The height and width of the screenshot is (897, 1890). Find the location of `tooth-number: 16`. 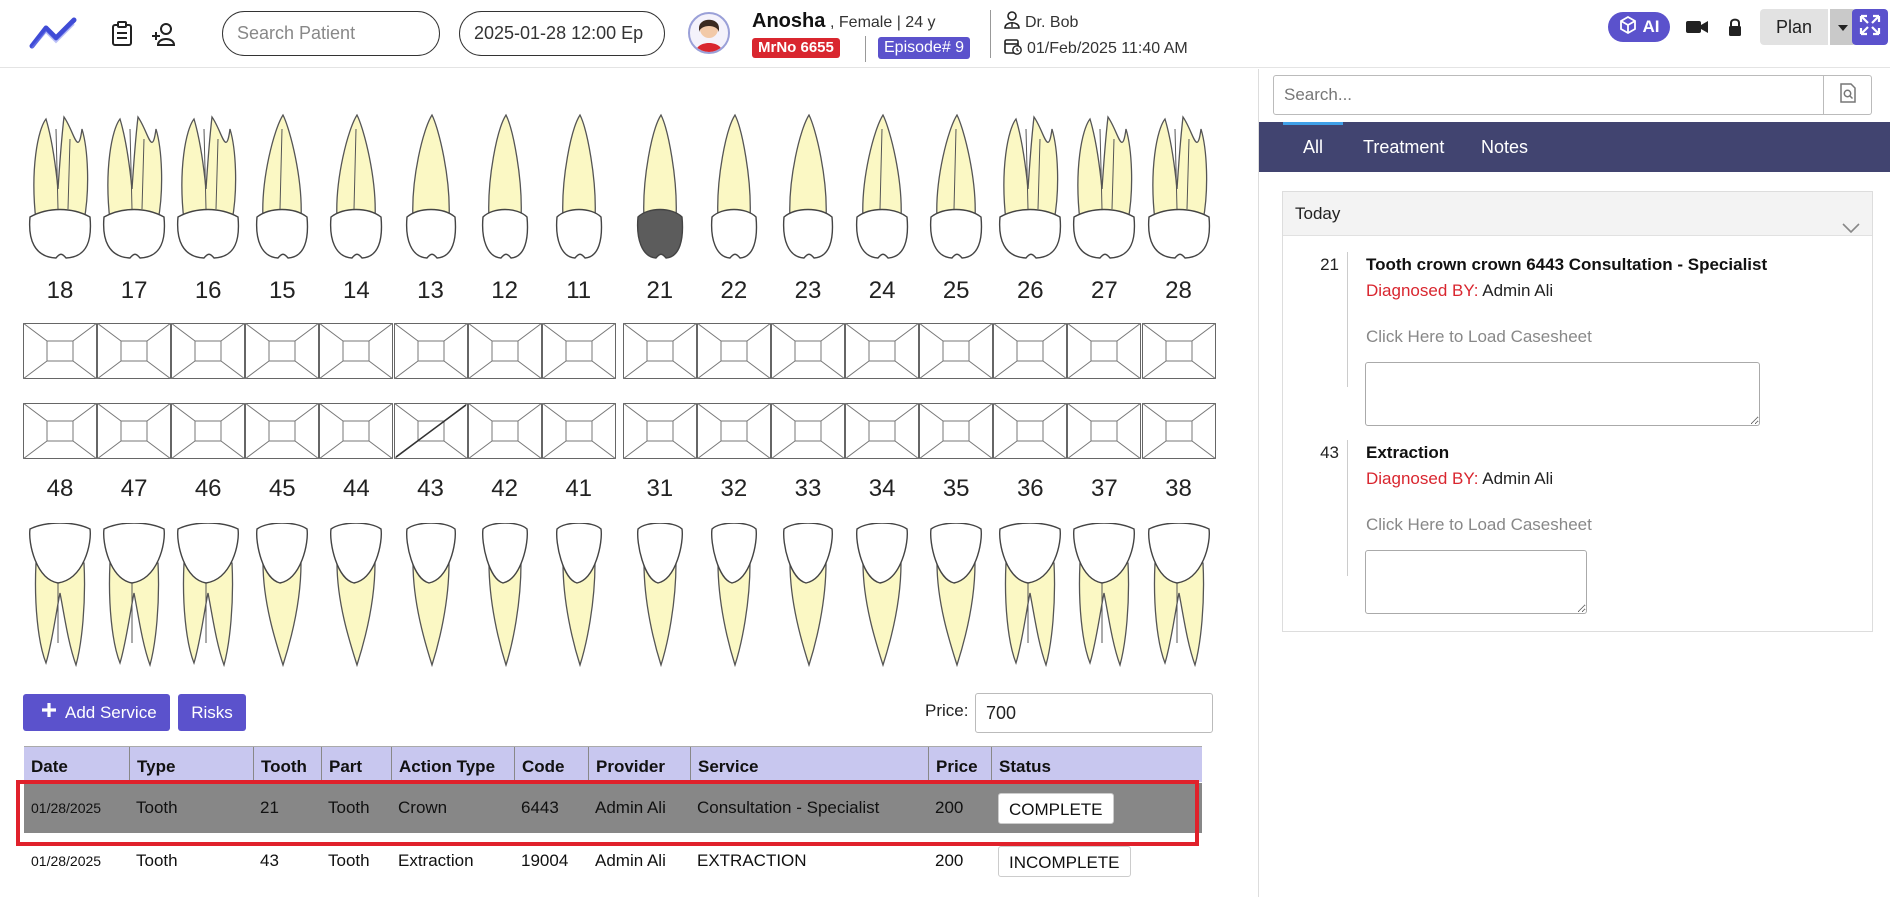

tooth-number: 16 is located at coordinates (208, 291).